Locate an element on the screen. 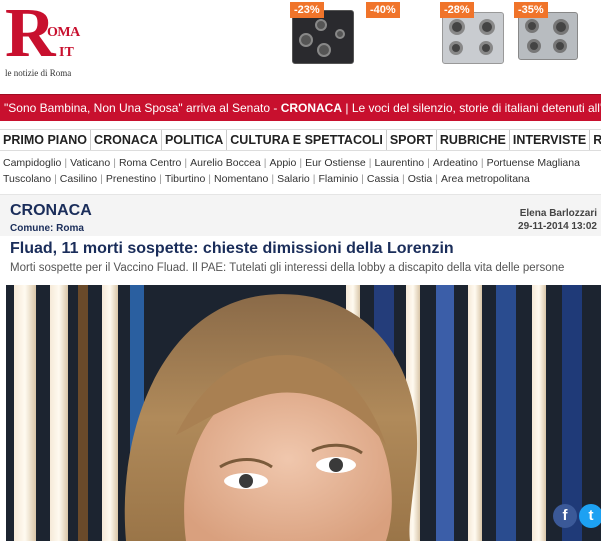 The width and height of the screenshot is (601, 541). logo-it: IT is located at coordinates (66, 52).